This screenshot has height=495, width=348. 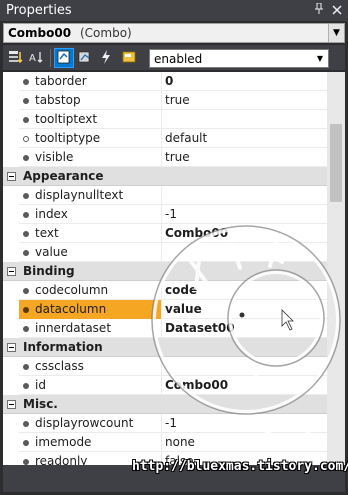 I want to click on property-row-innerdataset: innerdataset Dataset00, so click(x=165, y=328).